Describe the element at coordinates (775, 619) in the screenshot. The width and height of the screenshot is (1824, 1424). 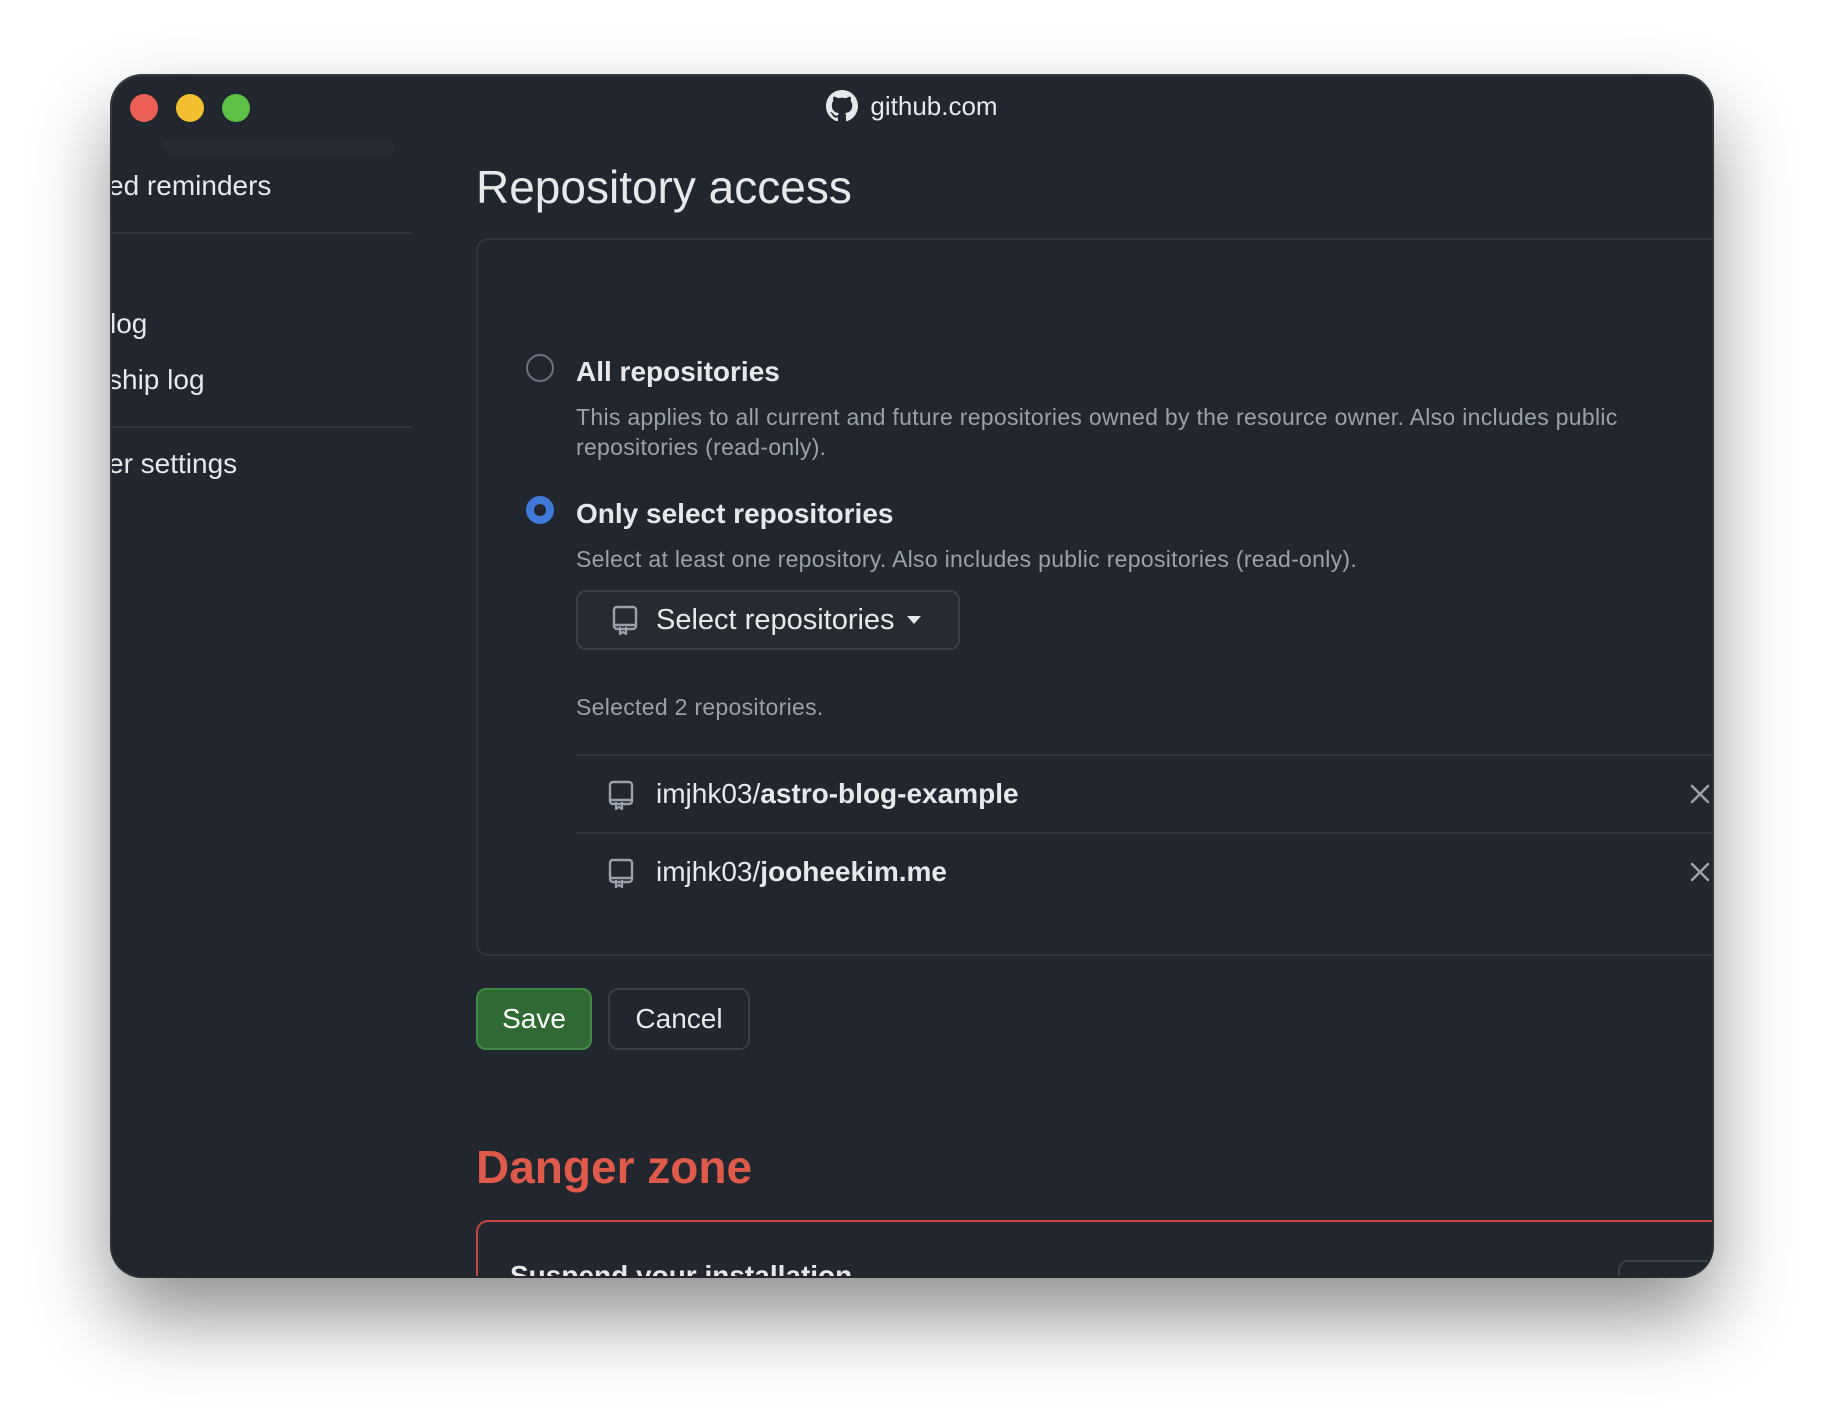
I see `select-repositories-label: Select repositories` at that location.